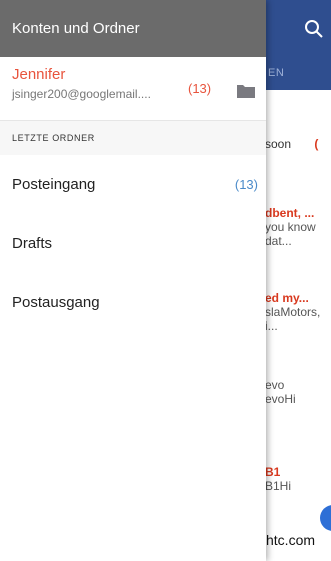 This screenshot has width=331, height=561. I want to click on item-preview: evoHi, so click(280, 399).